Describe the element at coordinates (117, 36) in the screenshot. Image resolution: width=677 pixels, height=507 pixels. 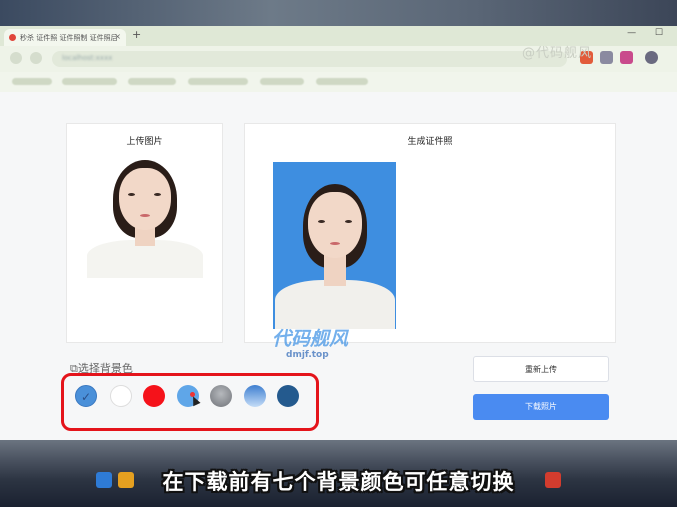
I see `close-tab-icon: ×` at that location.